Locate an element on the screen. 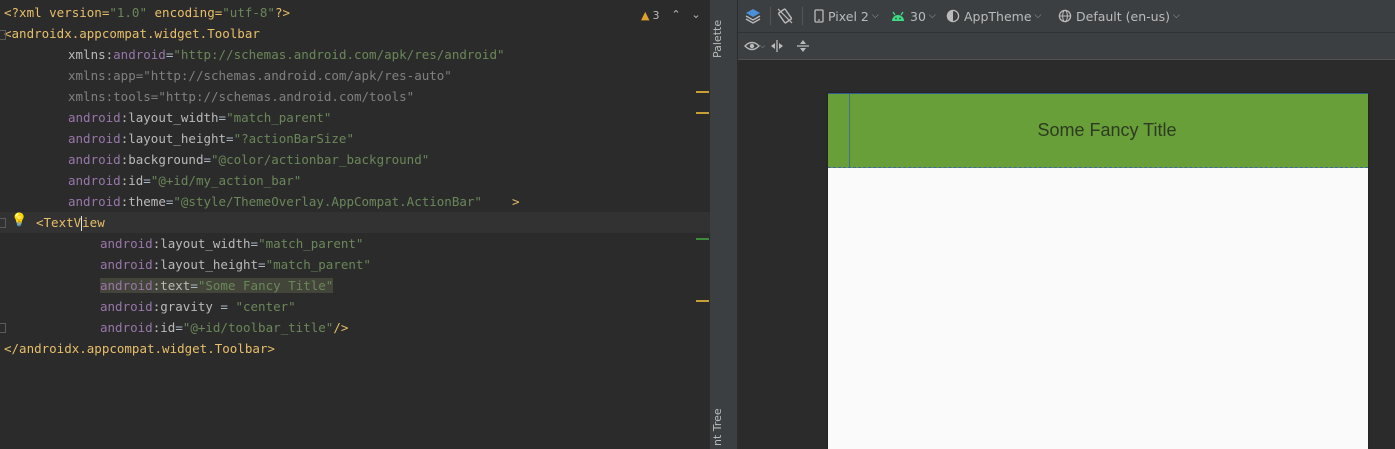 The image size is (1395, 449). code-line-16: android:id="@+id/toolbar_title"/> is located at coordinates (224, 327).